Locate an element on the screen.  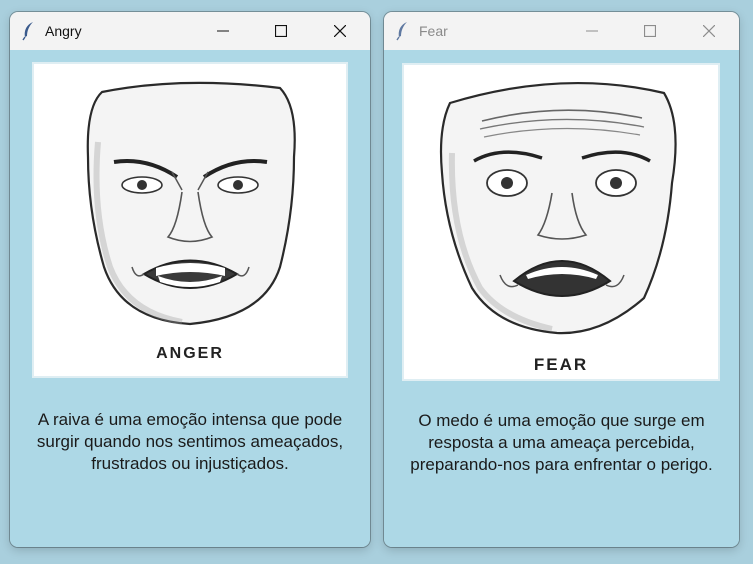
description-line: preparando-nos para enfrentar o perigo. is located at coordinates (561, 464).